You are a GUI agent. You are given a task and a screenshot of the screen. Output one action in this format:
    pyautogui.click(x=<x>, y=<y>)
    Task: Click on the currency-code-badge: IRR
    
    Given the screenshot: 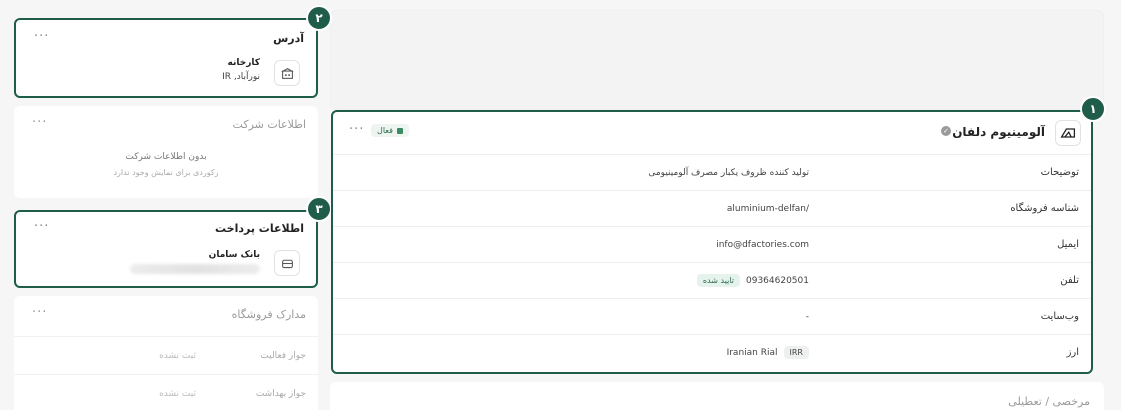 What is the action you would take?
    pyautogui.click(x=796, y=352)
    